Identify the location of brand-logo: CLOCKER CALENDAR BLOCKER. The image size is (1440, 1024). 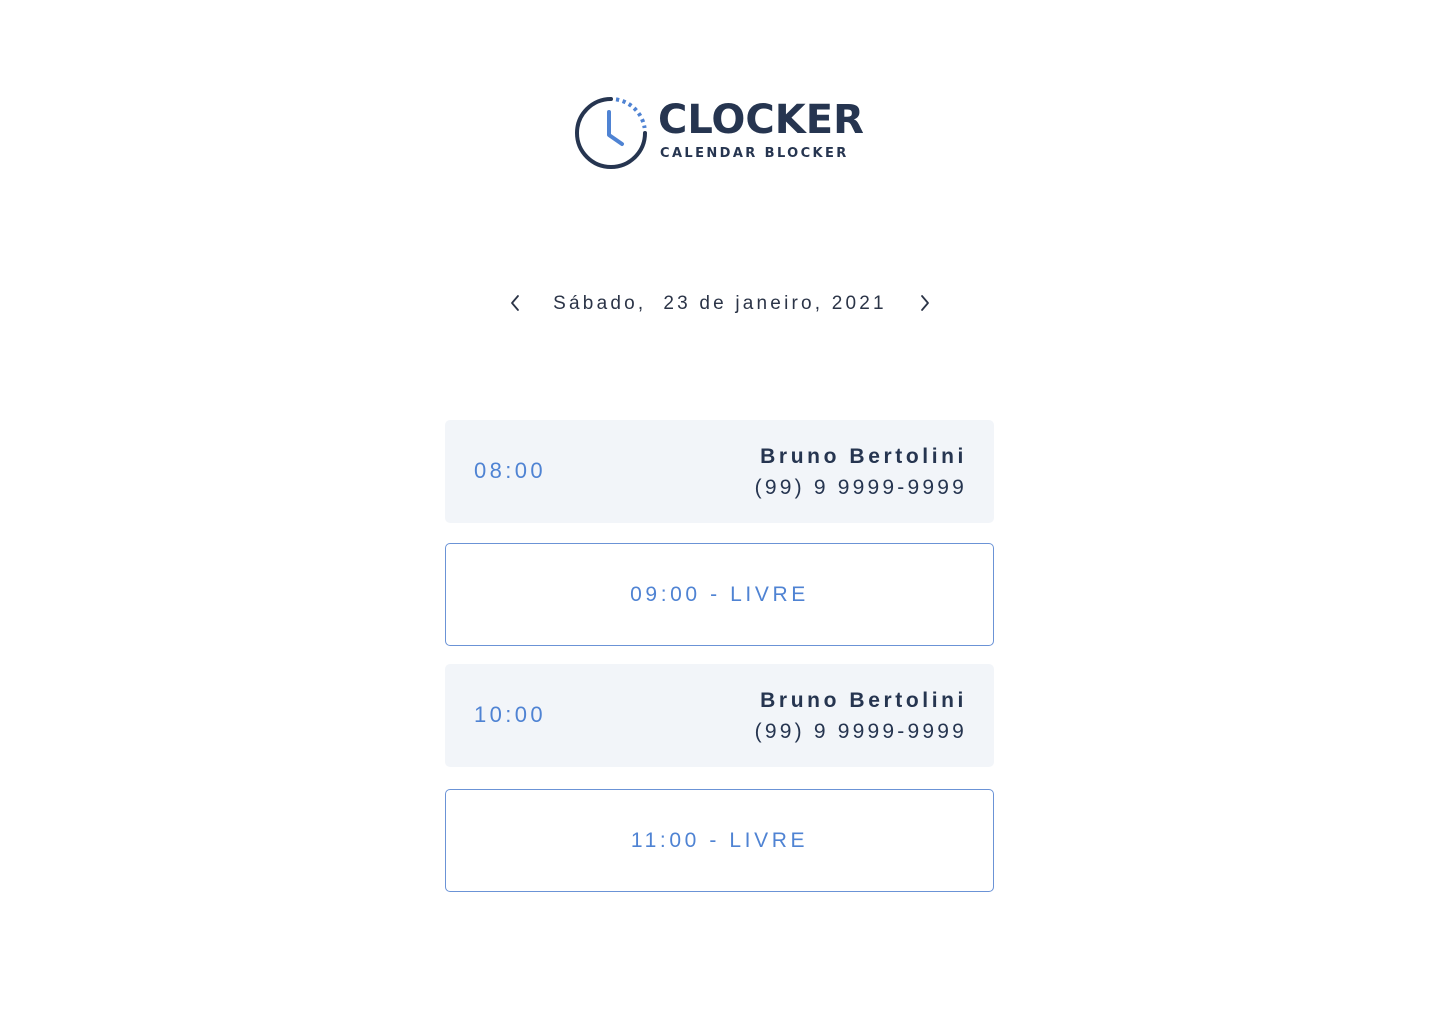
(722, 133).